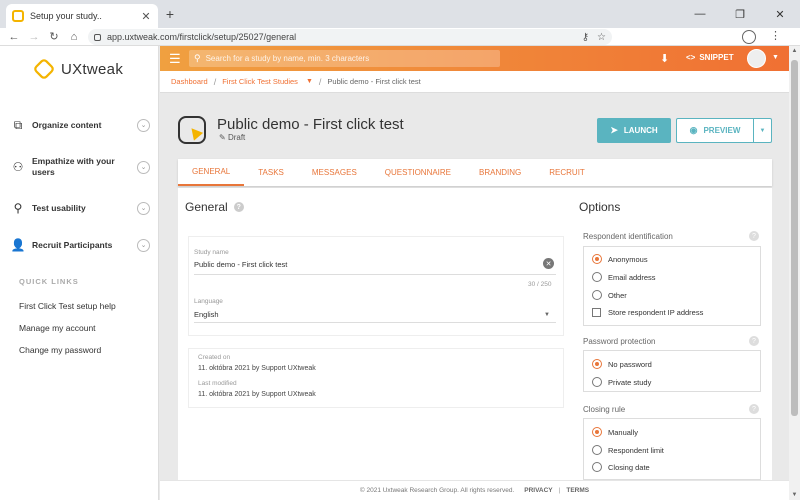 This screenshot has width=800, height=500. Describe the element at coordinates (67, 306) in the screenshot. I see `quick-link-setup-help: First Click Test setup help` at that location.